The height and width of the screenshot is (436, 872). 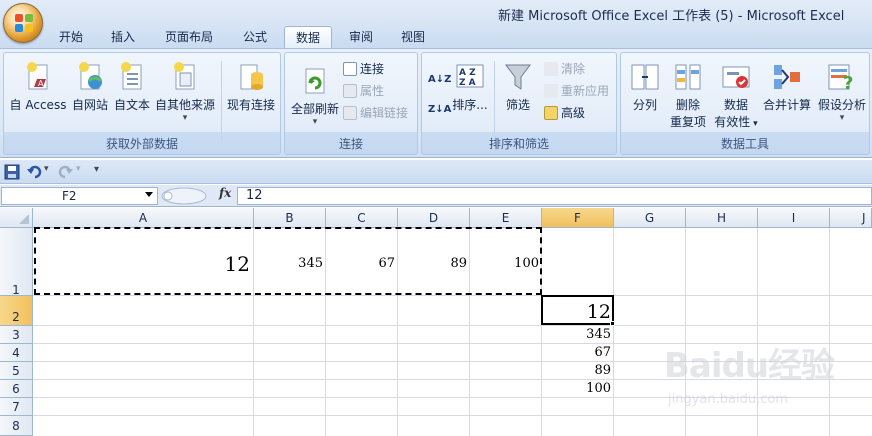 I want to click on formula-bar: F2 fx 12, so click(x=436, y=196).